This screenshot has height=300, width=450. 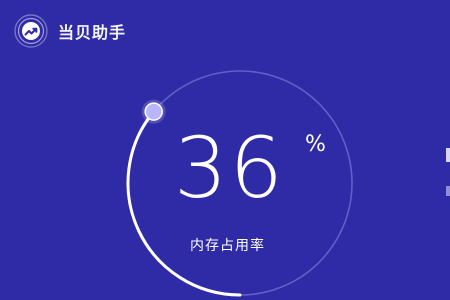 I want to click on percent-unit: %, so click(x=315, y=144).